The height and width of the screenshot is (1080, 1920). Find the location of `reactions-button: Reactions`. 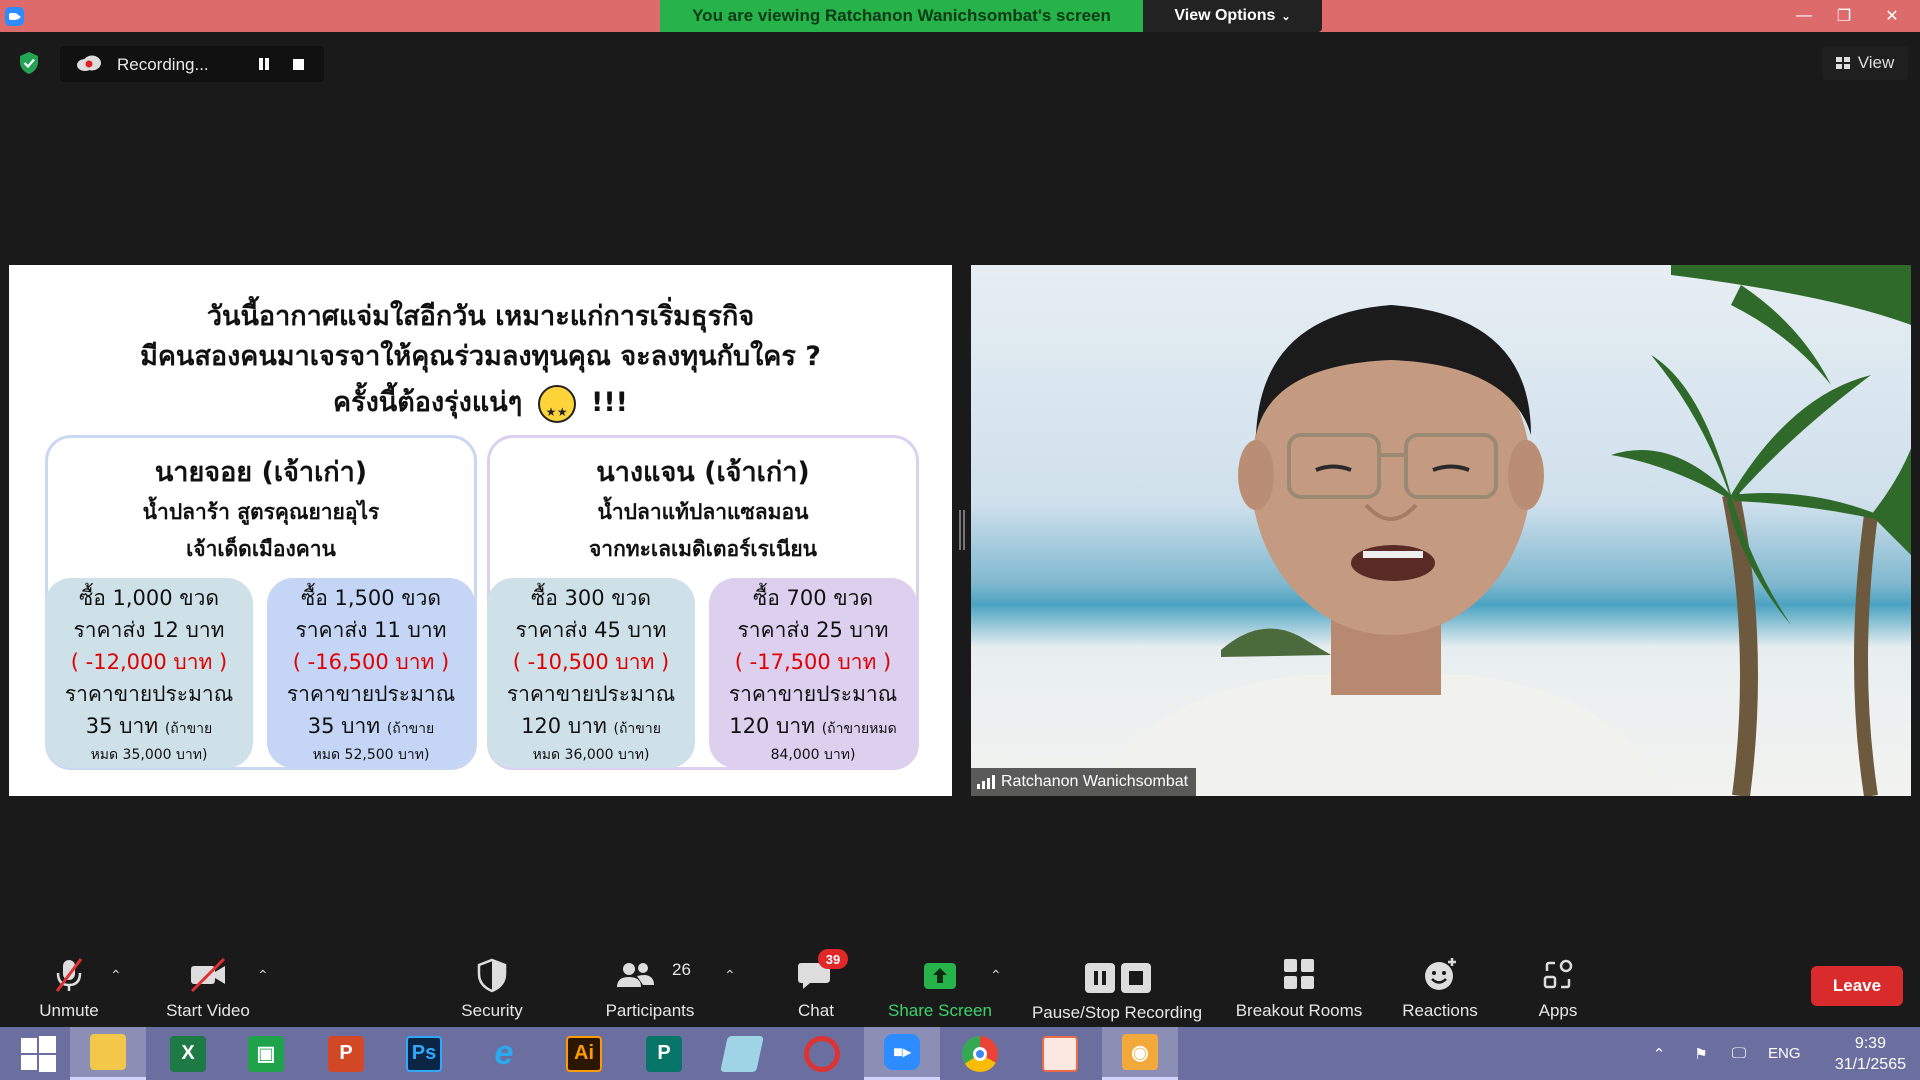

reactions-button: Reactions is located at coordinates (1440, 986).